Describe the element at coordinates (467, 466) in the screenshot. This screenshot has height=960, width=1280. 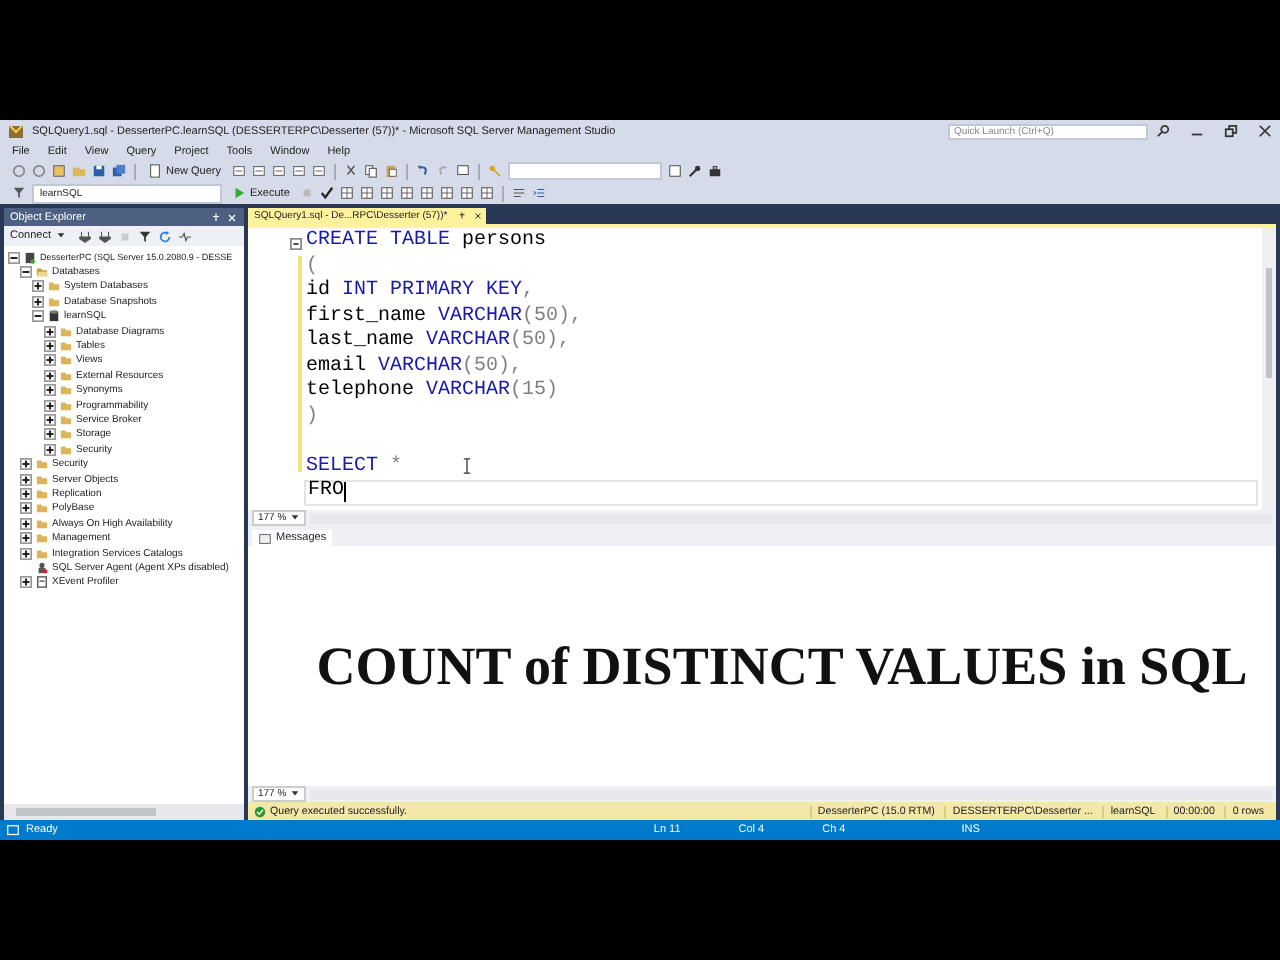
I see `i-beam-cursor-icon` at that location.